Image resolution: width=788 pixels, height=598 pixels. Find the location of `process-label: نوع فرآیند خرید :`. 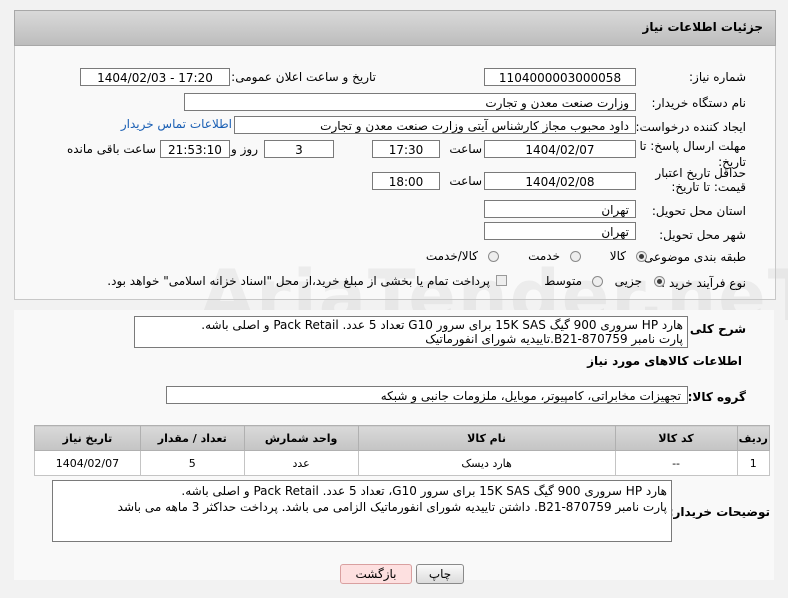

process-label: نوع فرآیند خرید : is located at coordinates (703, 283).